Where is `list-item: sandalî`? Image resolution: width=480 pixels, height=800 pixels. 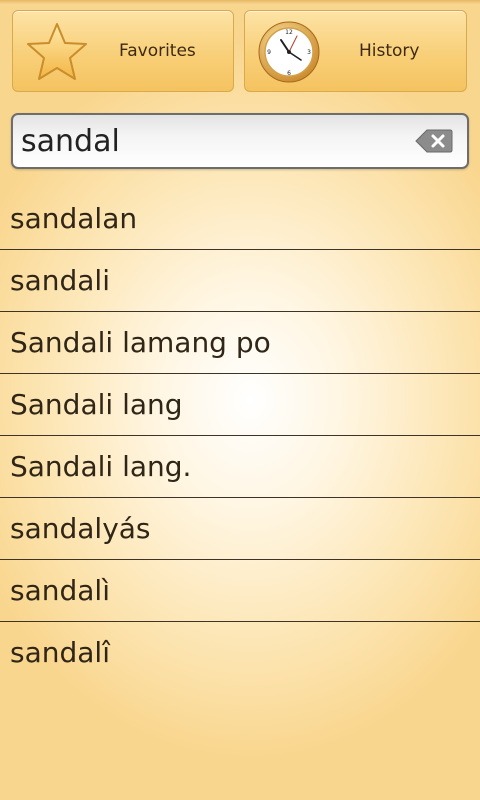 list-item: sandalî is located at coordinates (240, 652).